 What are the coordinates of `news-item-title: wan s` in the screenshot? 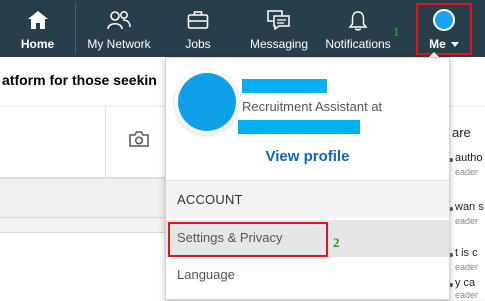 It's located at (469, 207).